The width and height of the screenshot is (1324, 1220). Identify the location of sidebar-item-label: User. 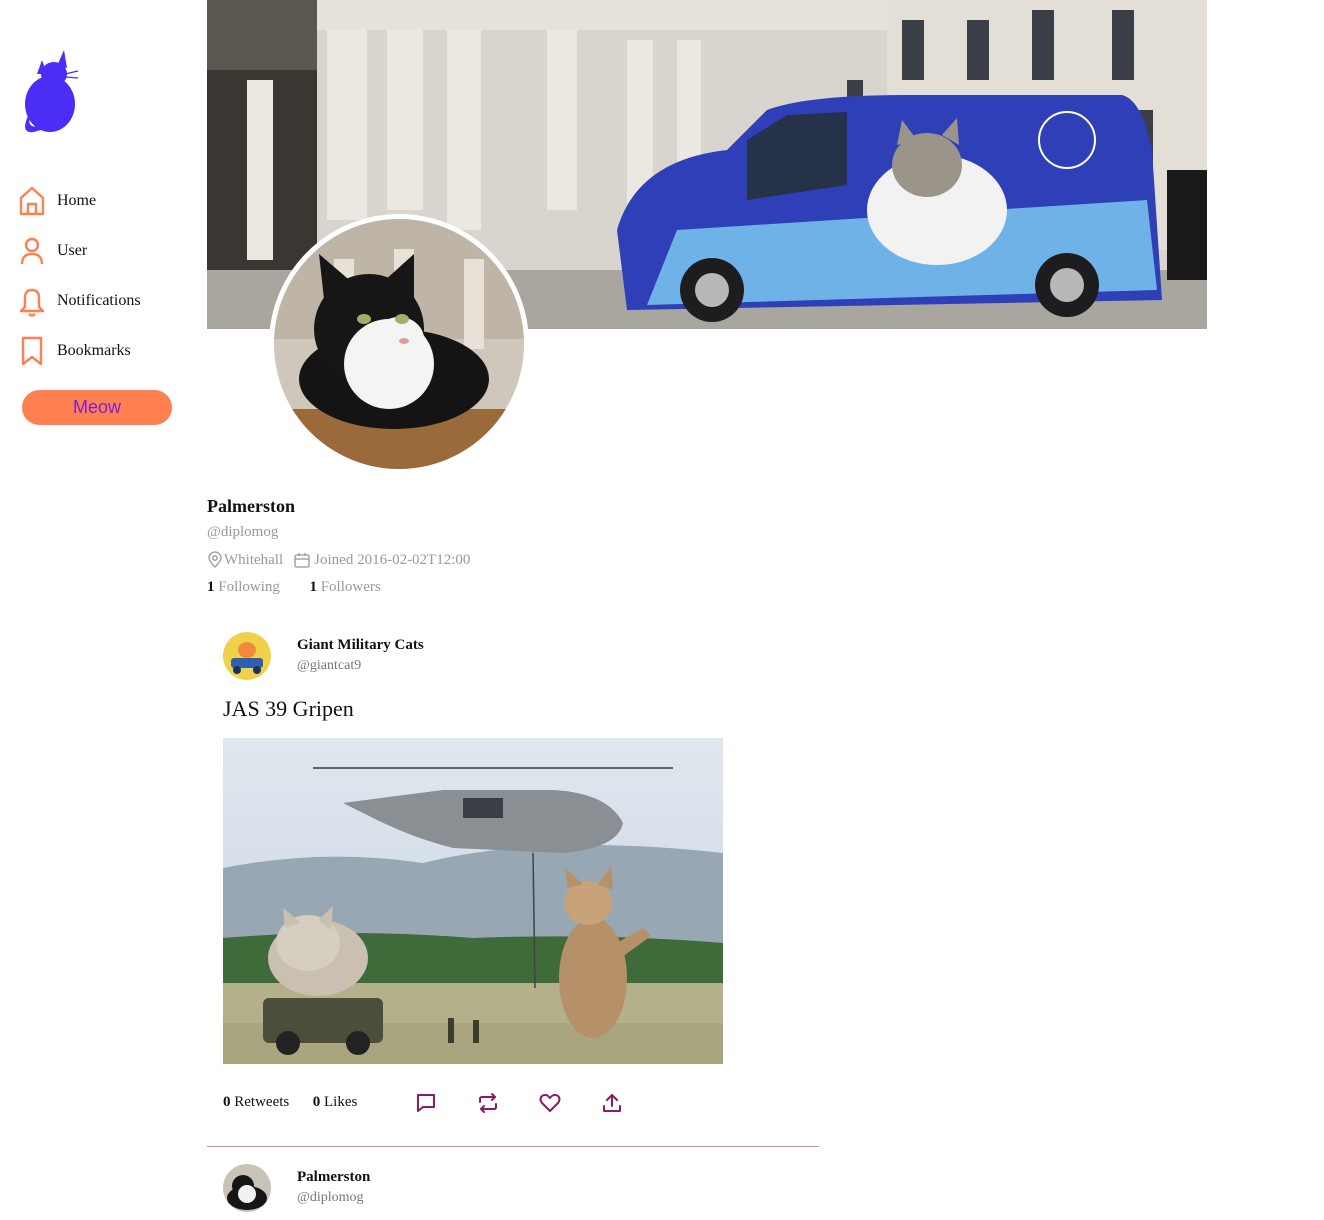
(72, 250).